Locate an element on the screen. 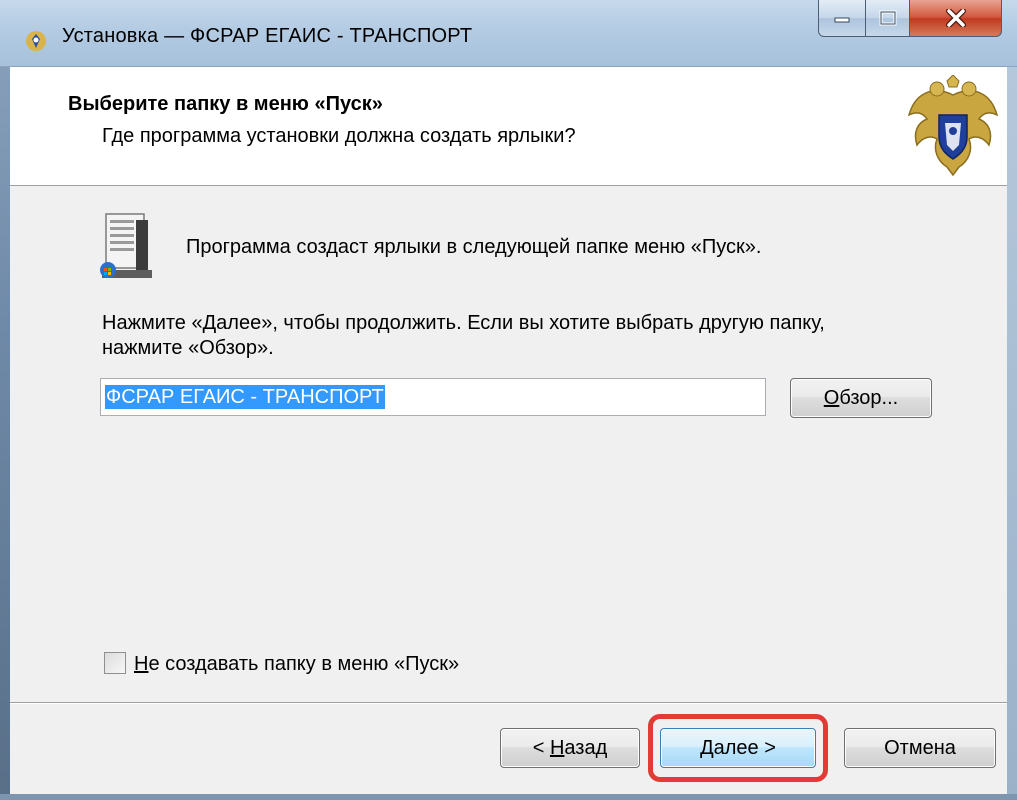  maximize-button is located at coordinates (888, 18).